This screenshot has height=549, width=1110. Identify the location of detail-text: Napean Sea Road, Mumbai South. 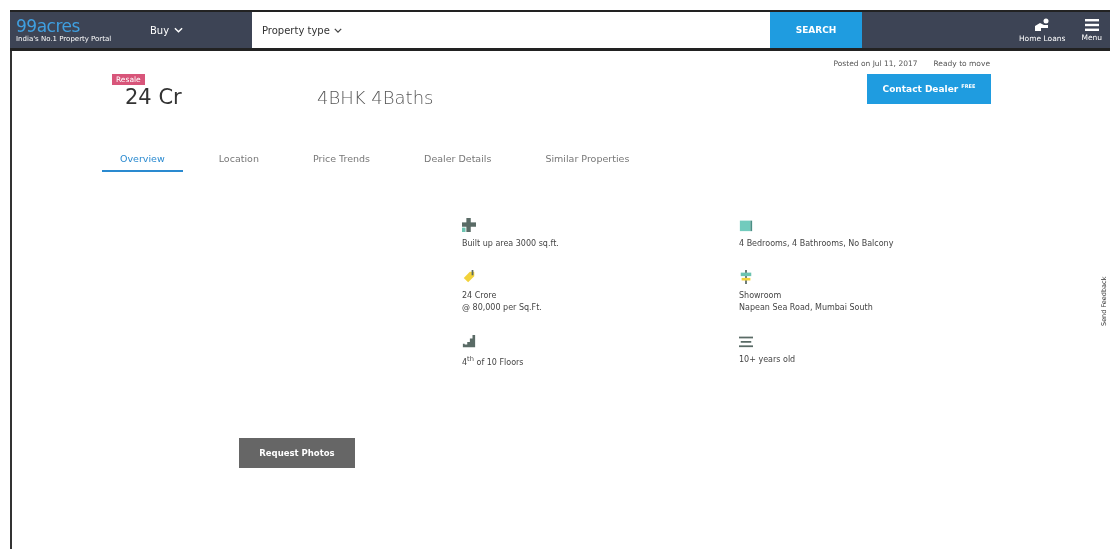
(806, 307).